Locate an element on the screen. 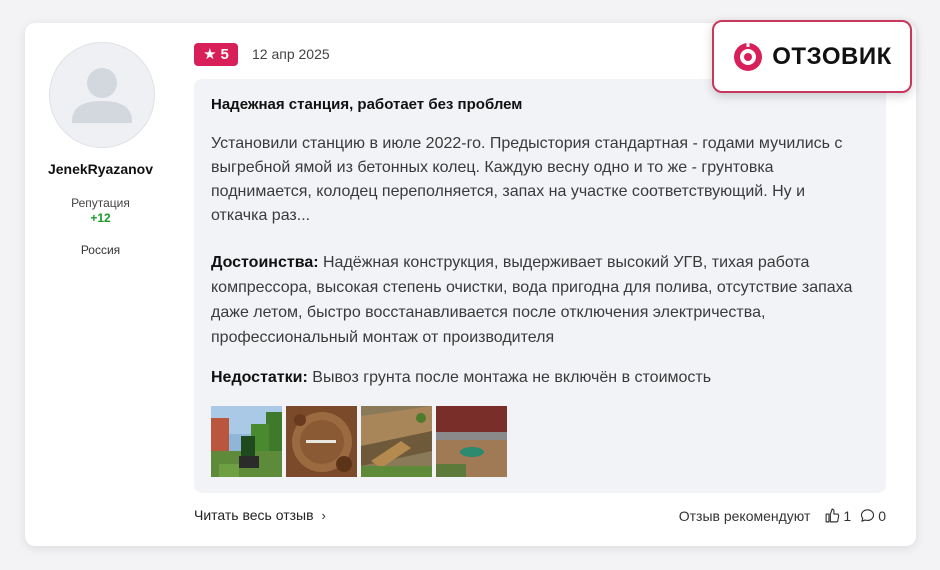 The image size is (940, 570). reputation-label: Репутация is located at coordinates (100, 203).